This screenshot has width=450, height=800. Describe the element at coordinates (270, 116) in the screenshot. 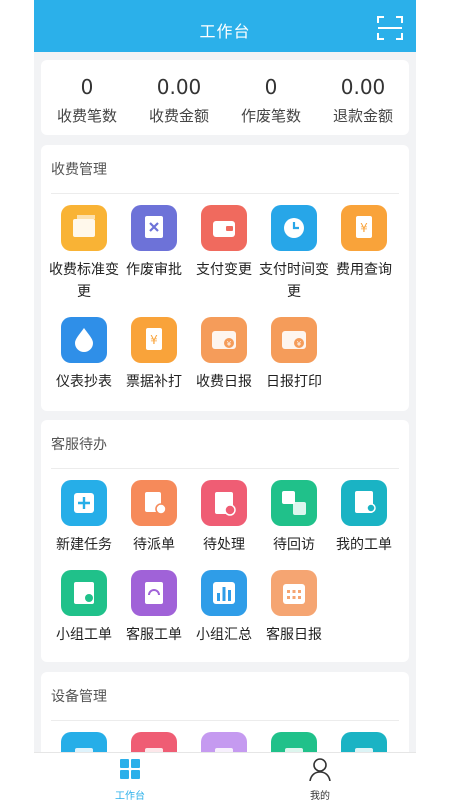

I see `stat-label: 作废笔数` at that location.